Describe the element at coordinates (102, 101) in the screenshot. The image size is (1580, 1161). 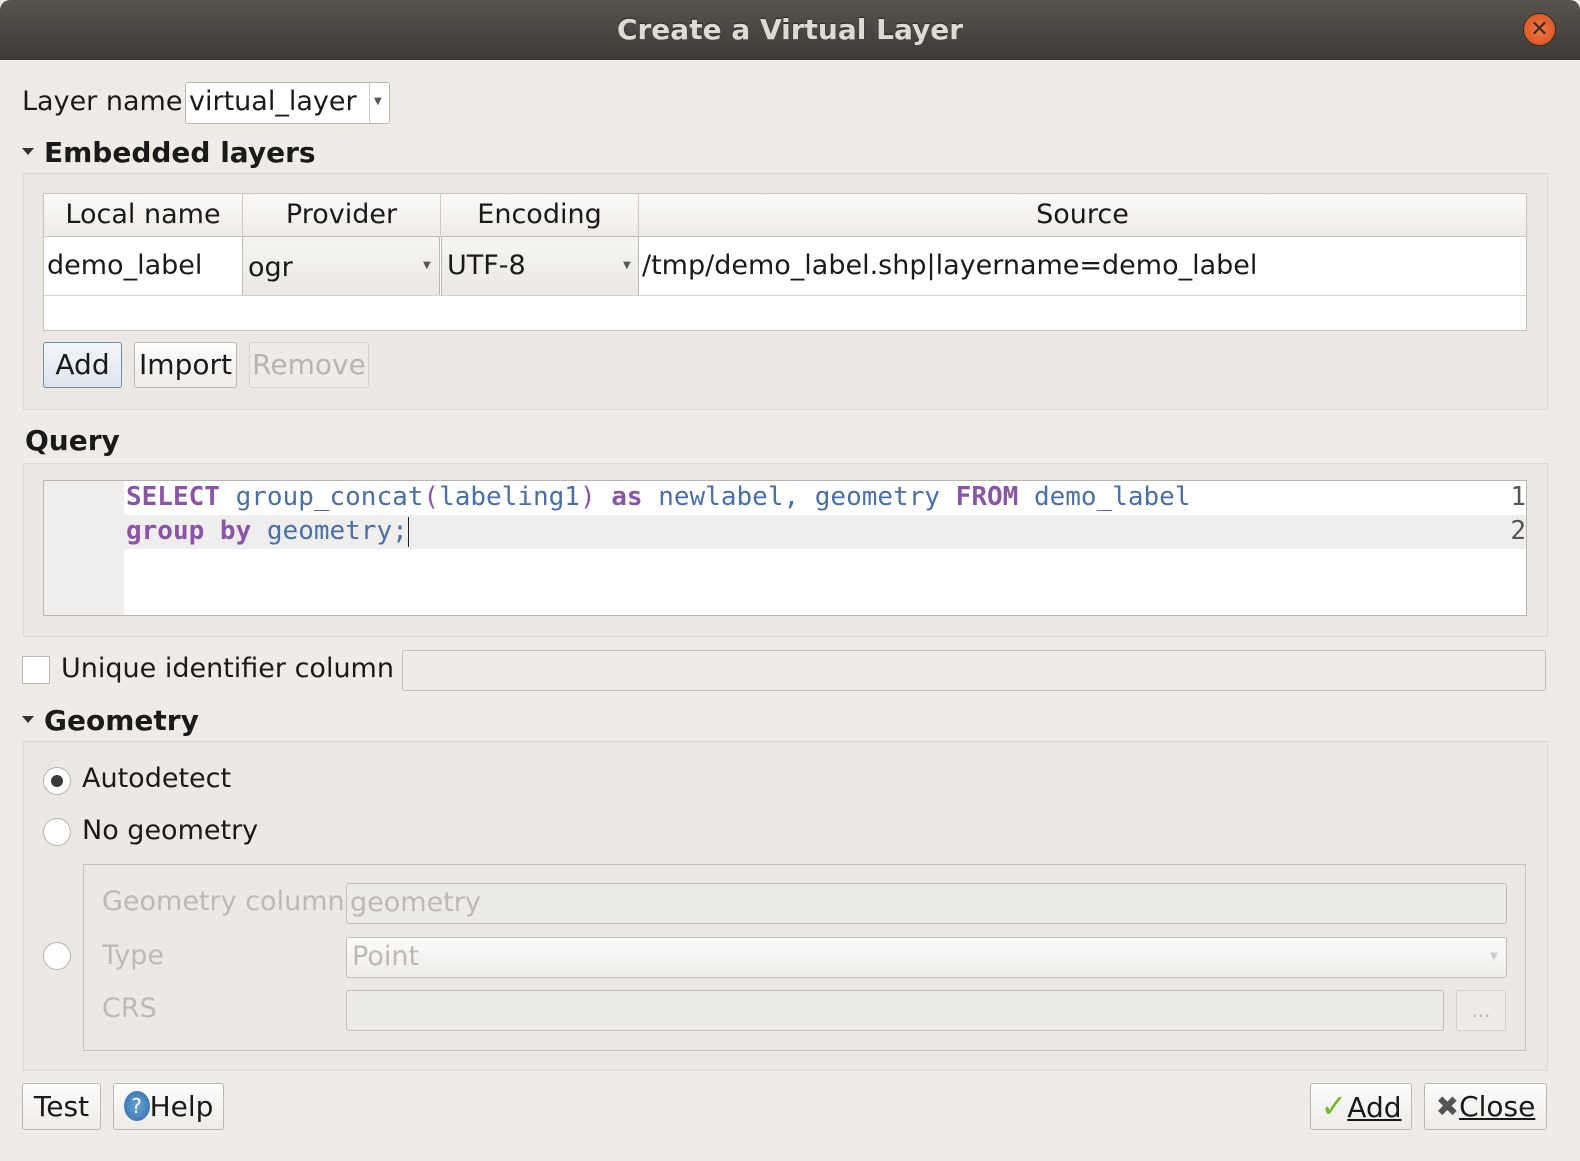
I see `layer-name-label: Layer name` at that location.